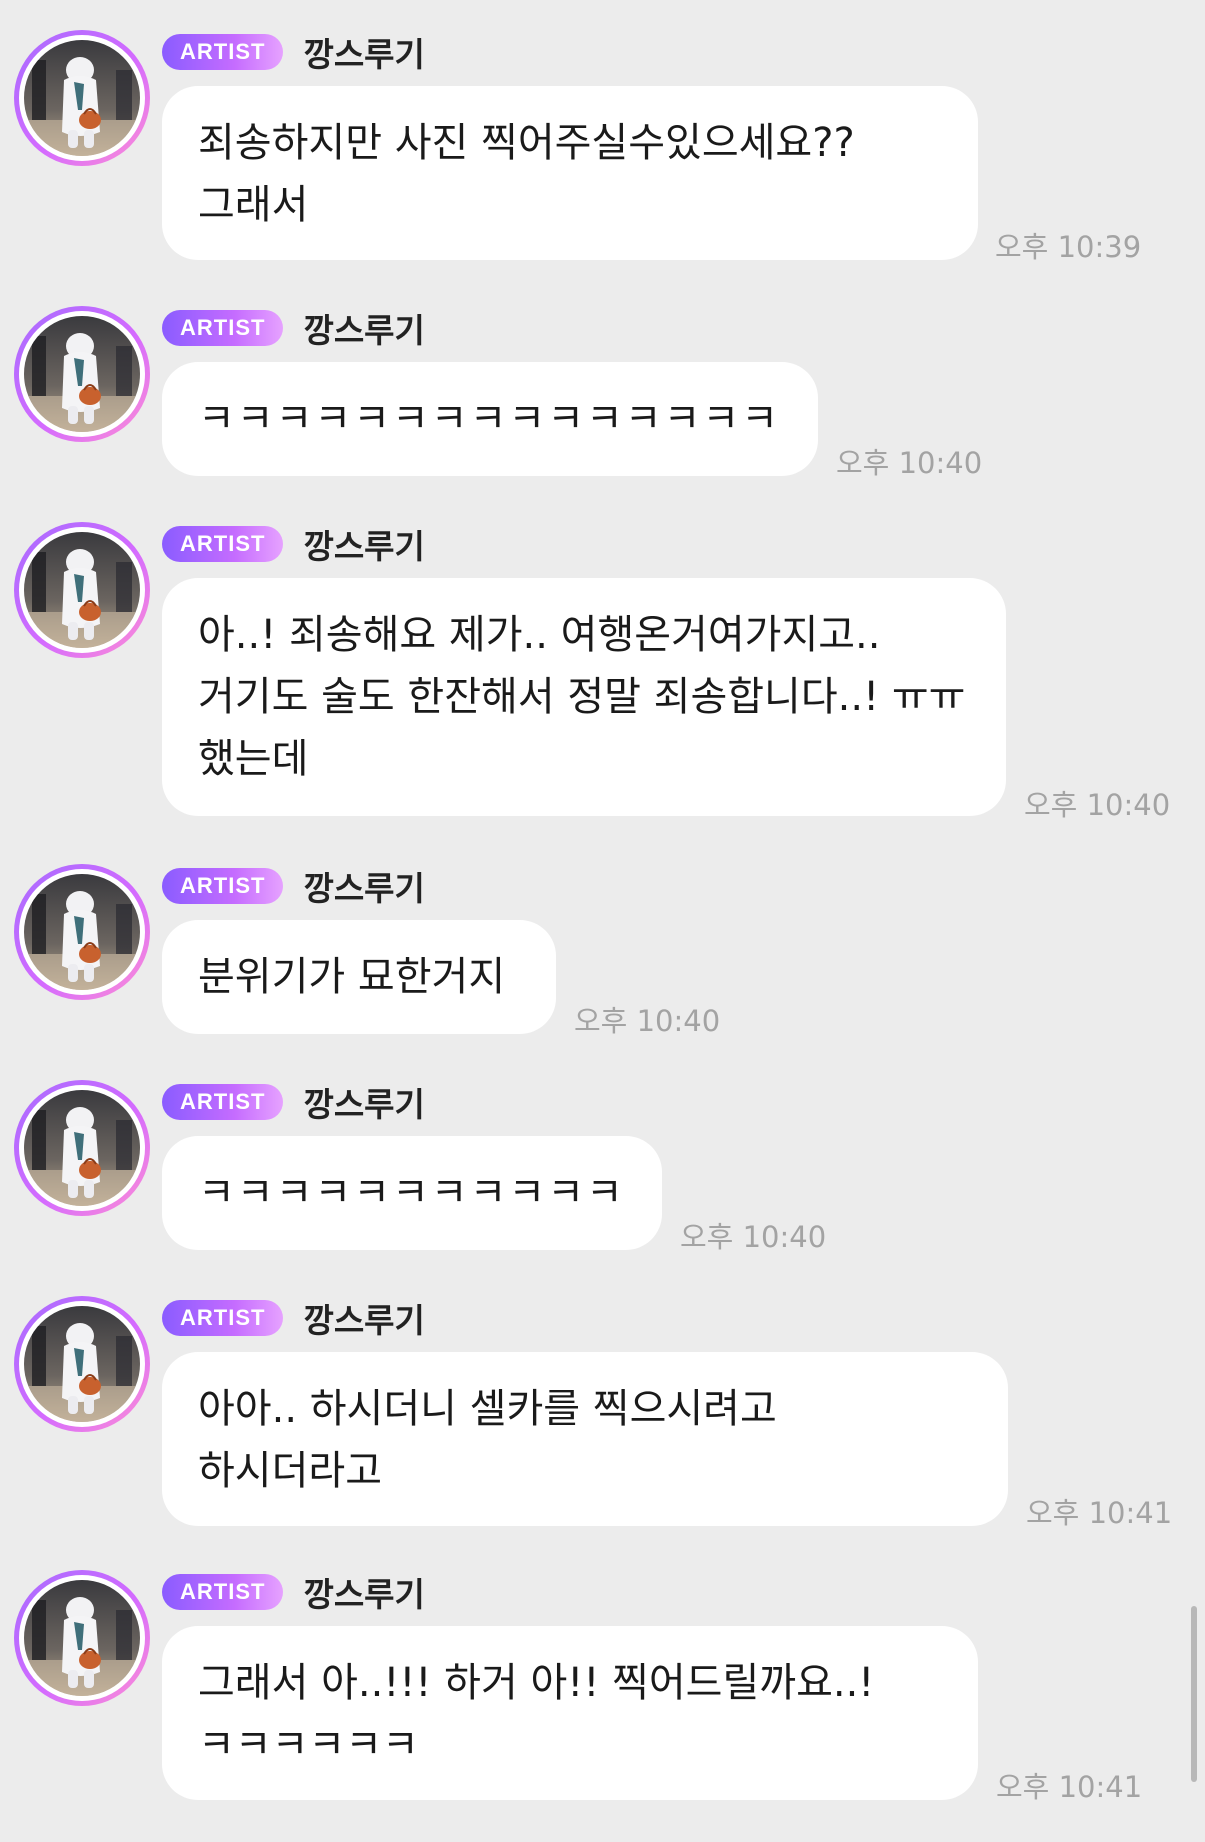 The height and width of the screenshot is (1842, 1205). I want to click on message-time: 오후 10:39, so click(1068, 247).